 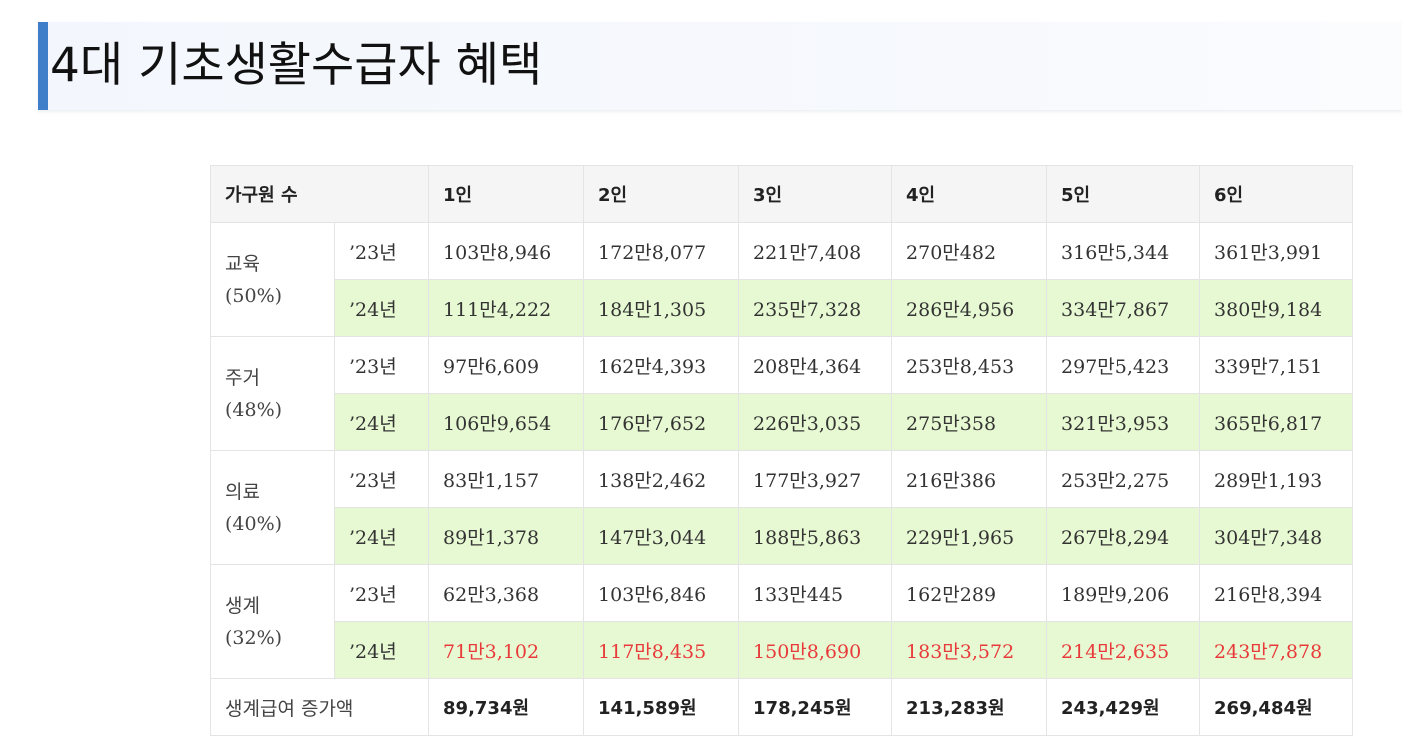 What do you see at coordinates (272, 507) in the screenshot?
I see `category-cell-medical: 의료 (40%)` at bounding box center [272, 507].